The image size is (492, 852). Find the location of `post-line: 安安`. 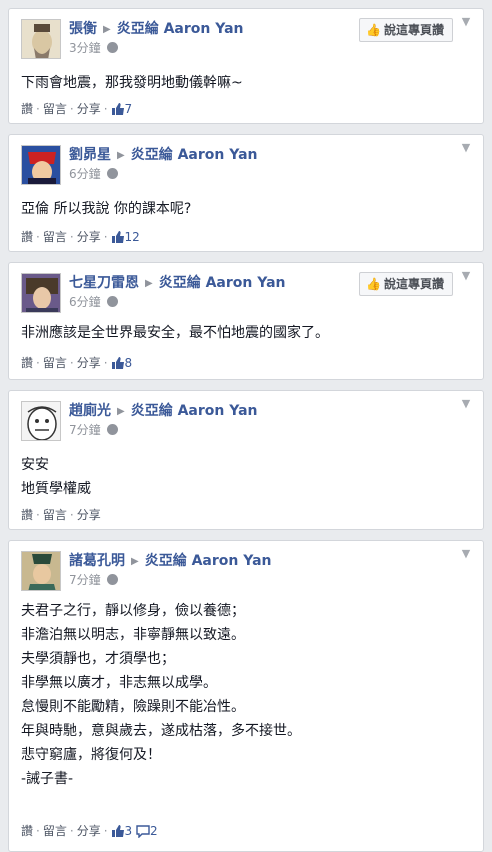

post-line: 安安 is located at coordinates (35, 465).